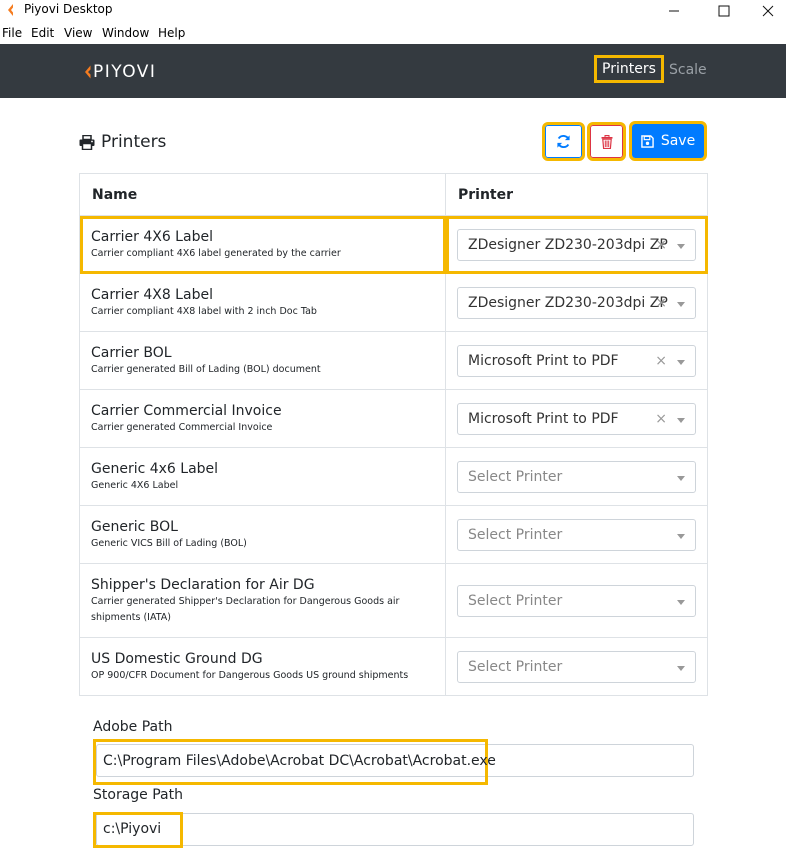 The image size is (786, 866). I want to click on storage-path-value: c:\Piyovi, so click(132, 829).